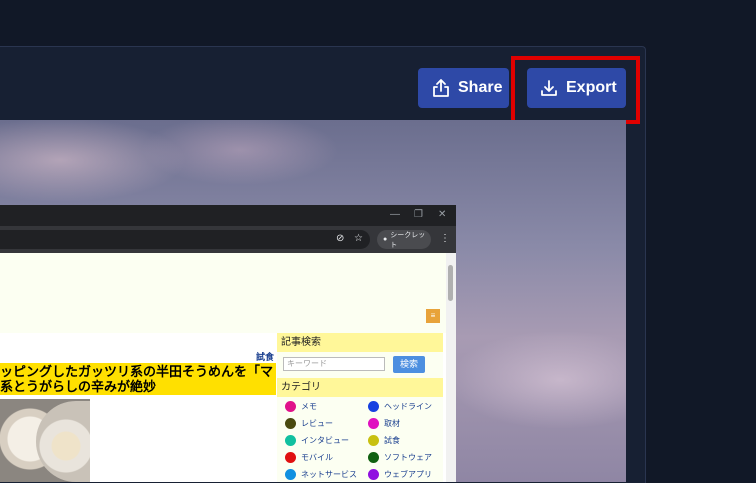 Image resolution: width=756 pixels, height=483 pixels. What do you see at coordinates (575, 90) in the screenshot?
I see `export-highlight-box` at bounding box center [575, 90].